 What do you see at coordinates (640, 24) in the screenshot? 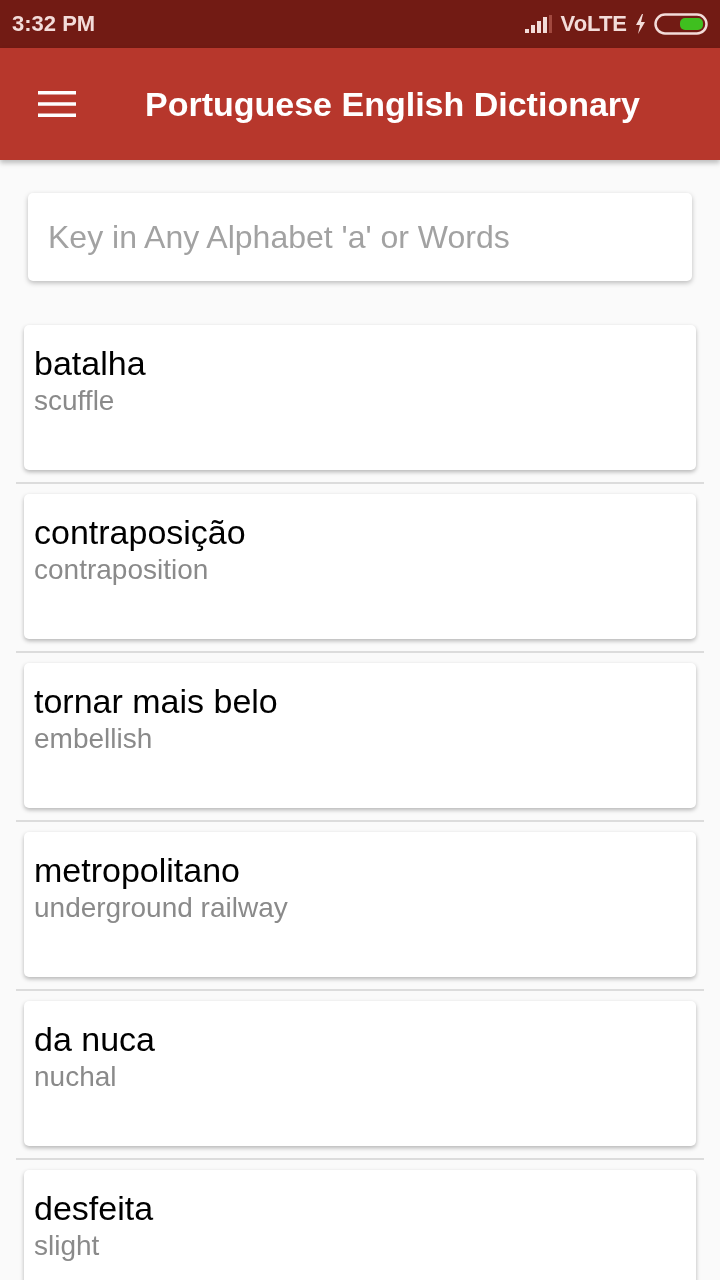
I see `charging-bolt-icon` at bounding box center [640, 24].